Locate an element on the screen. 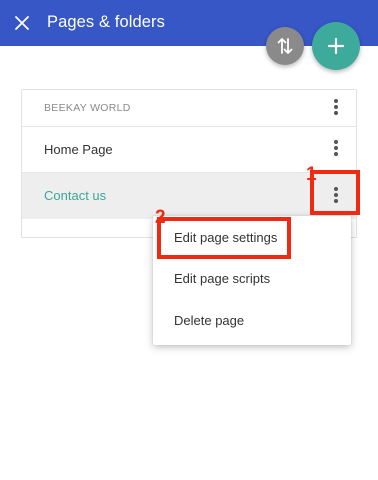 The height and width of the screenshot is (480, 378). page-label: Home Page is located at coordinates (78, 149).